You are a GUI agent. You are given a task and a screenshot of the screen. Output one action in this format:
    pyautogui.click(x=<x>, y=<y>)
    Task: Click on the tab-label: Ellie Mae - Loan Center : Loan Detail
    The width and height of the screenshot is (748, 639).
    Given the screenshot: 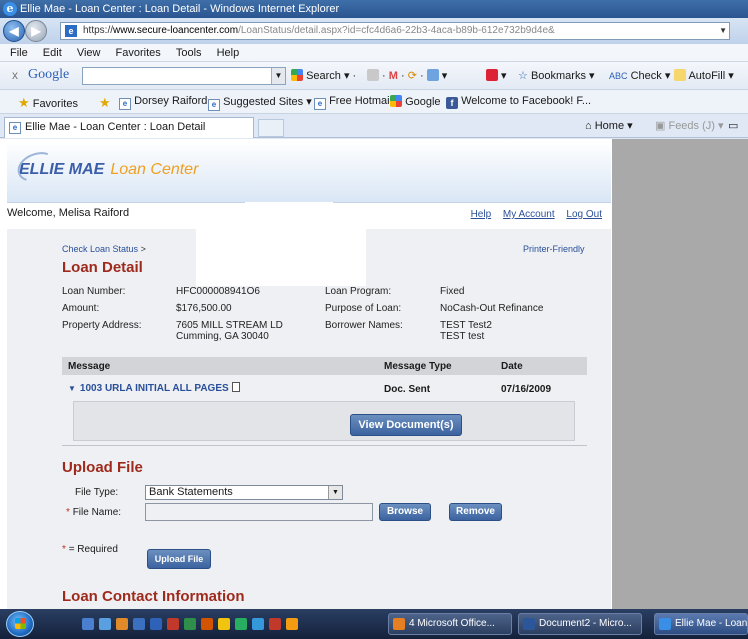 What is the action you would take?
    pyautogui.click(x=115, y=127)
    